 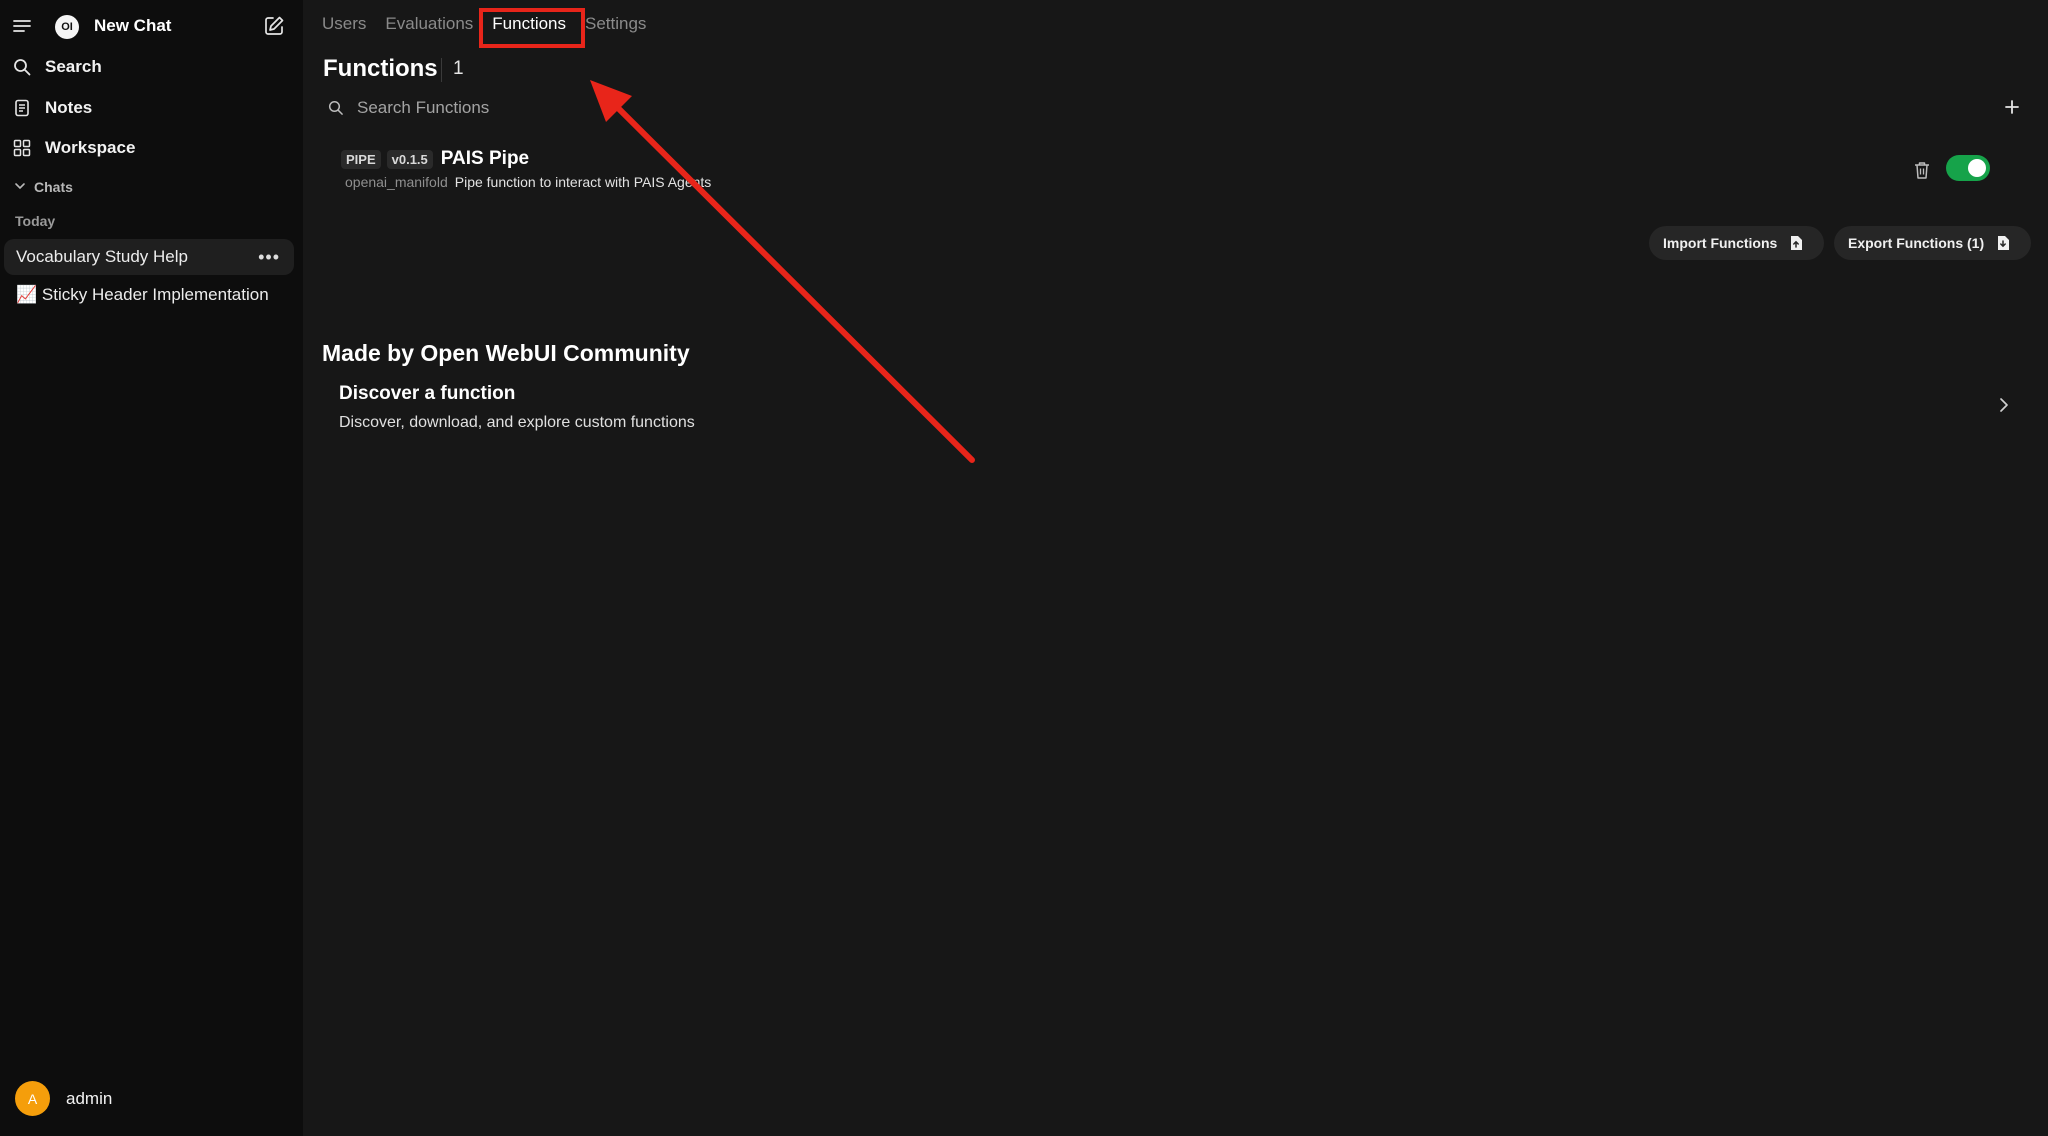 I want to click on search-bar, so click(x=642, y=108).